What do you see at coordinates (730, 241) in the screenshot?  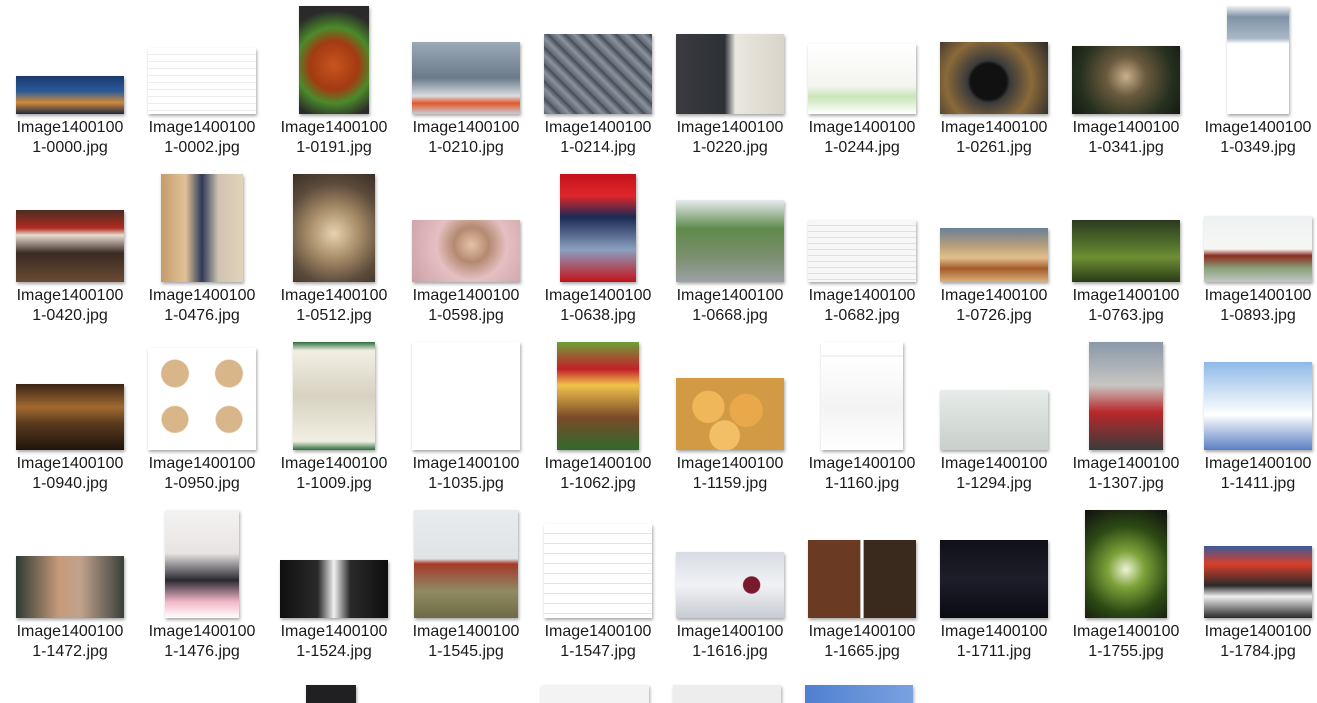 I see `tree-parking-thumbnail` at bounding box center [730, 241].